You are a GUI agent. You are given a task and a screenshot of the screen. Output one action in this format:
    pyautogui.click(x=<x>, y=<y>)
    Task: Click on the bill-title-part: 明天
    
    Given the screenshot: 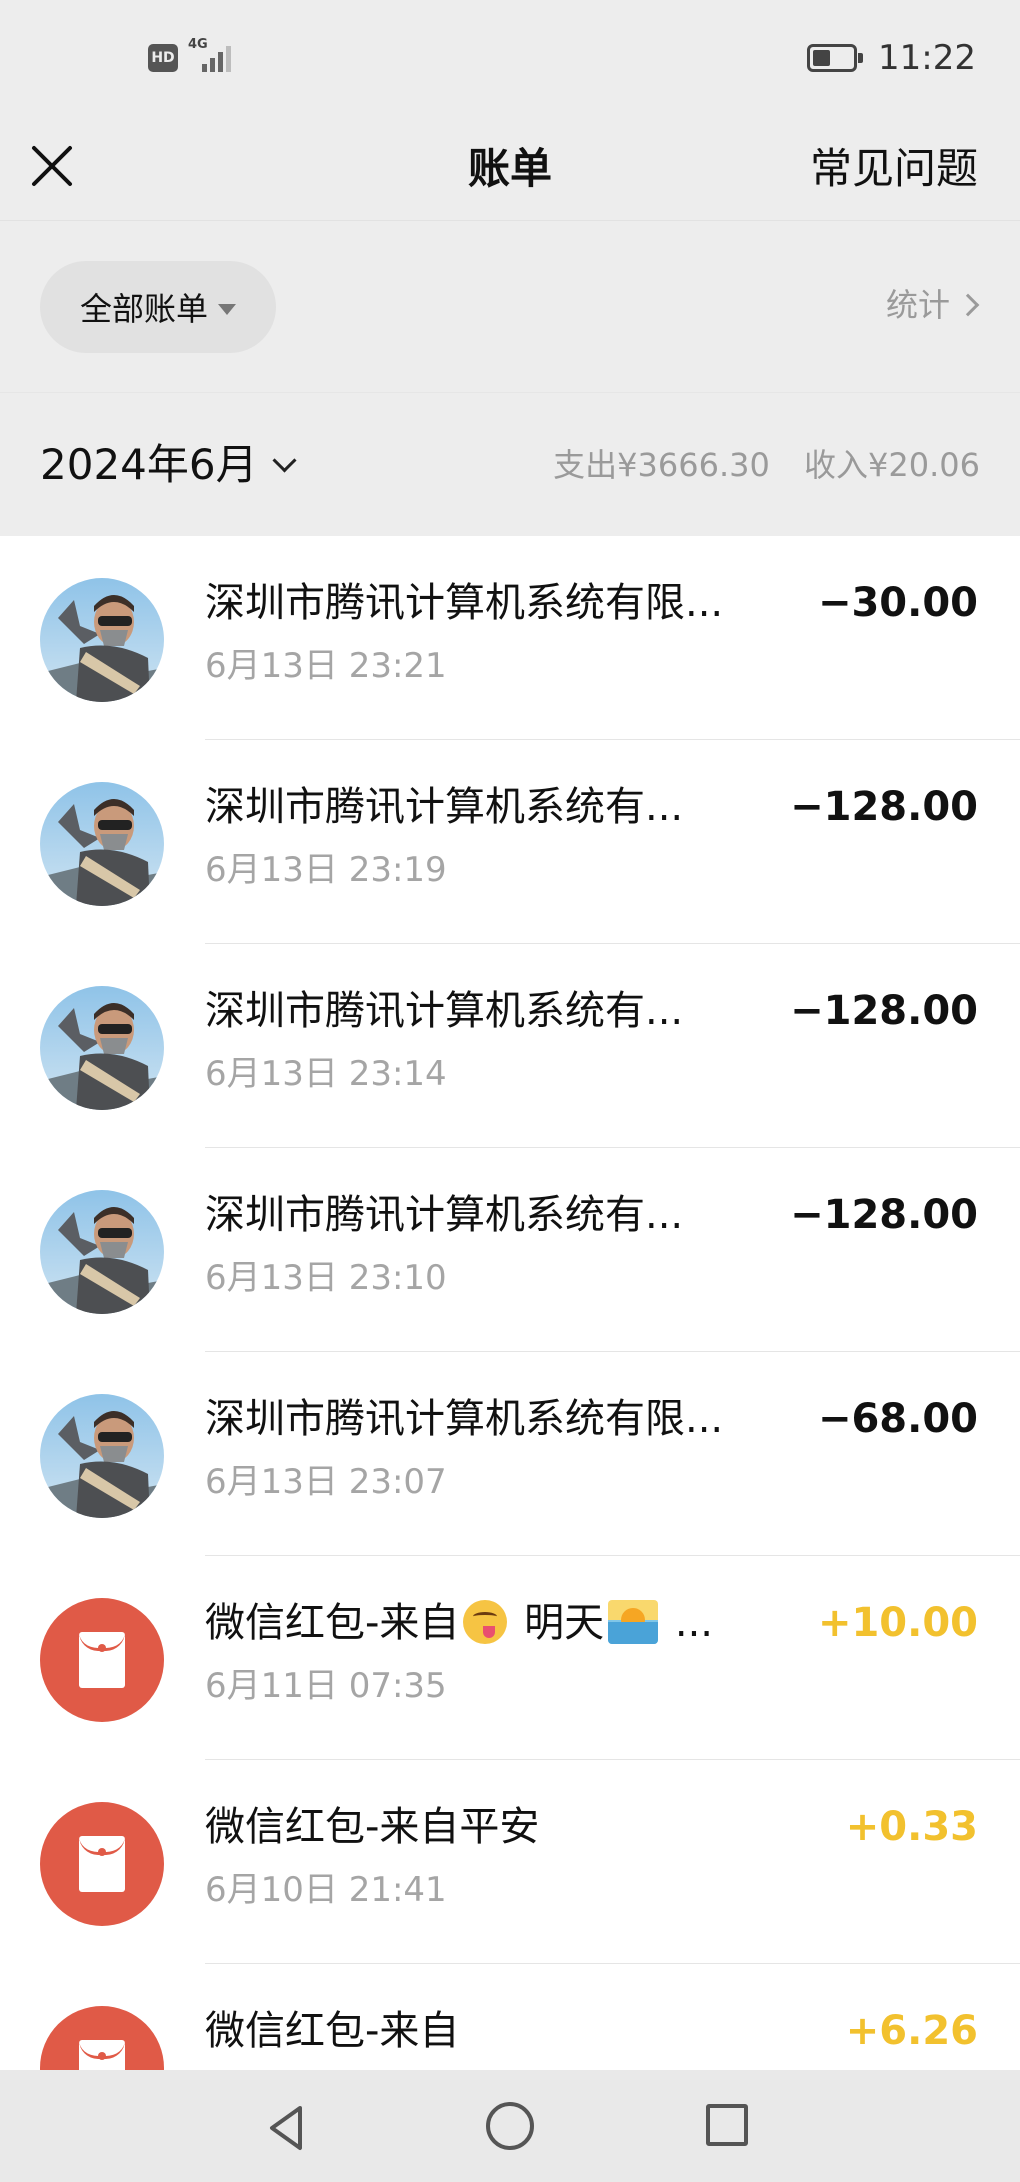 What is the action you would take?
    pyautogui.click(x=558, y=1623)
    